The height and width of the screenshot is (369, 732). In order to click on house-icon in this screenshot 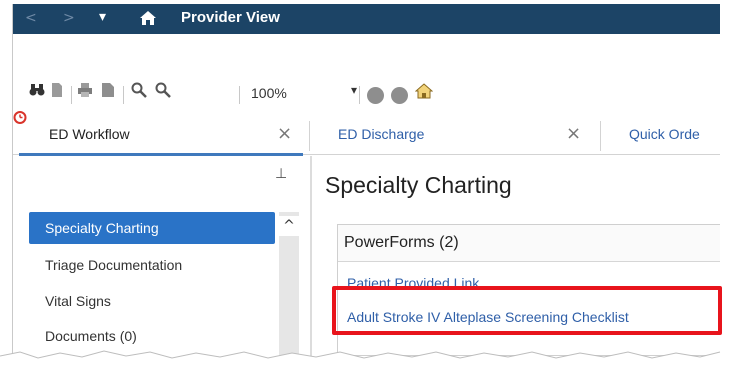, I will do `click(424, 91)`.